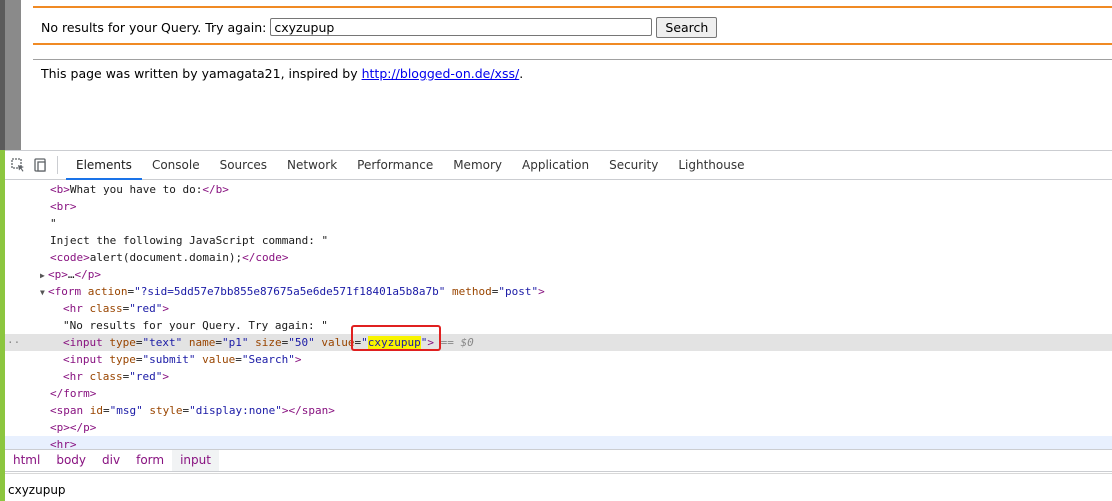 This screenshot has width=1112, height=501. What do you see at coordinates (395, 165) in the screenshot?
I see `tab-performance: Performance` at bounding box center [395, 165].